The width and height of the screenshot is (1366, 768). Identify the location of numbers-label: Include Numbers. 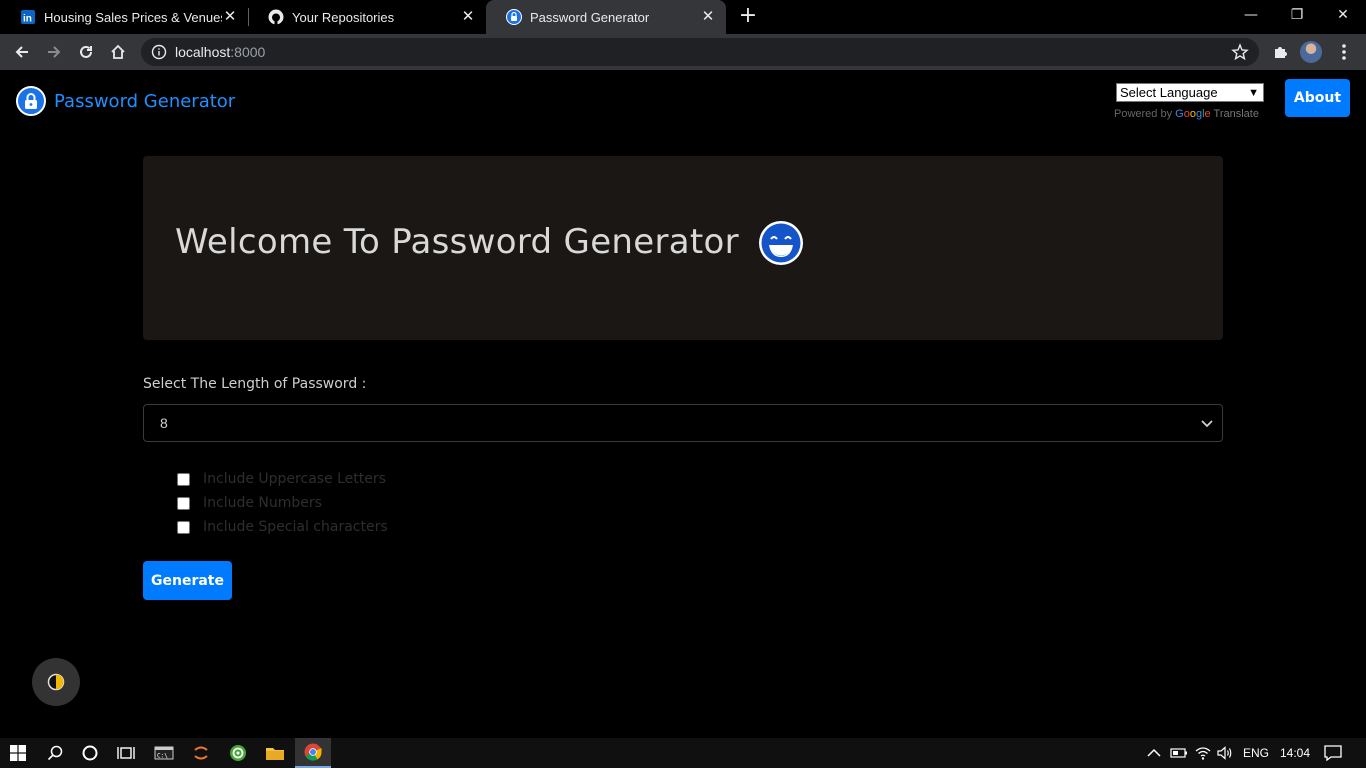
(262, 503).